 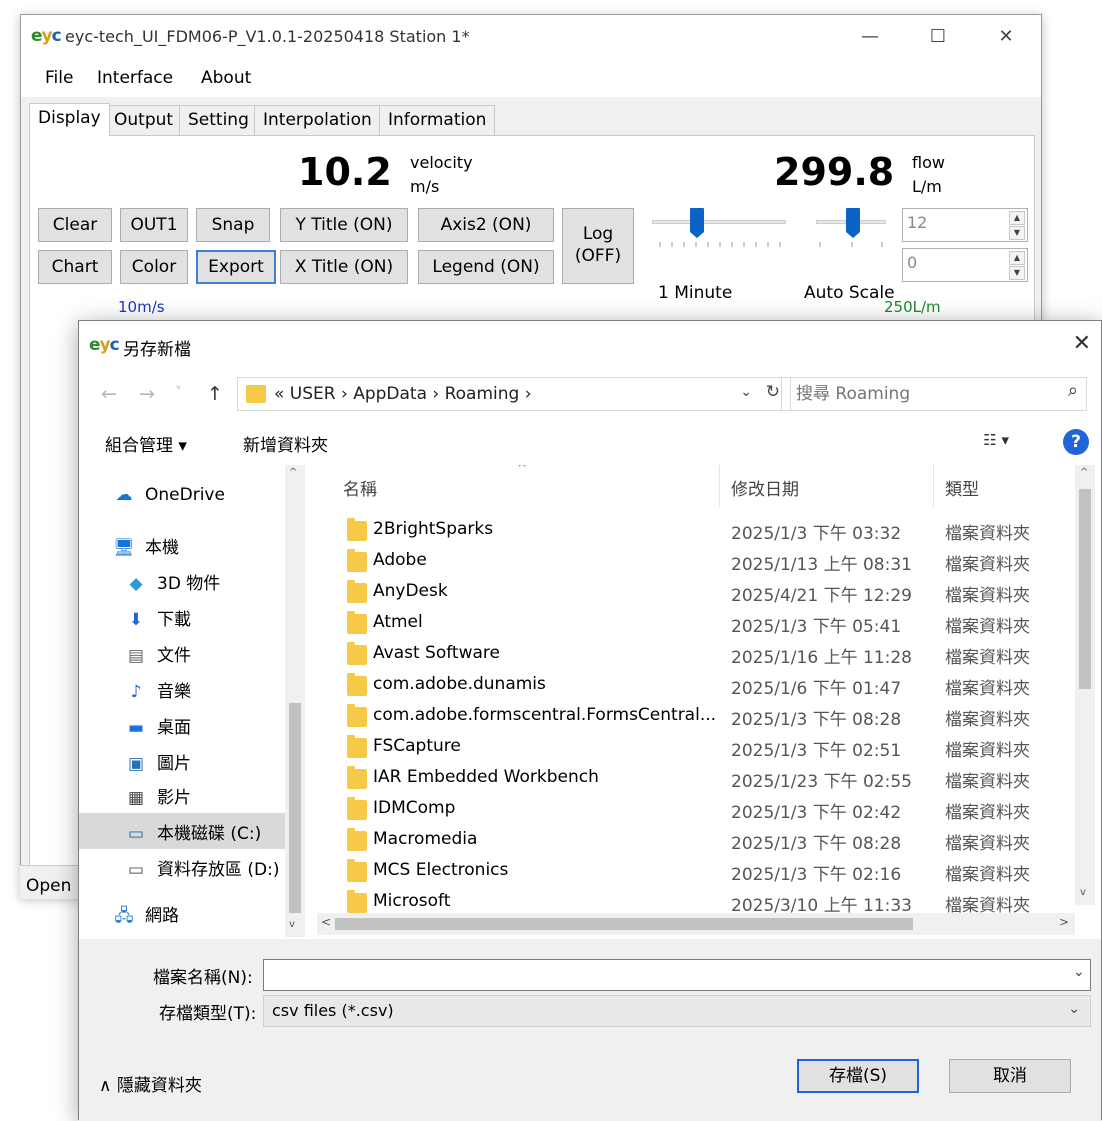 I want to click on legend-button: Legend (ON), so click(x=486, y=267).